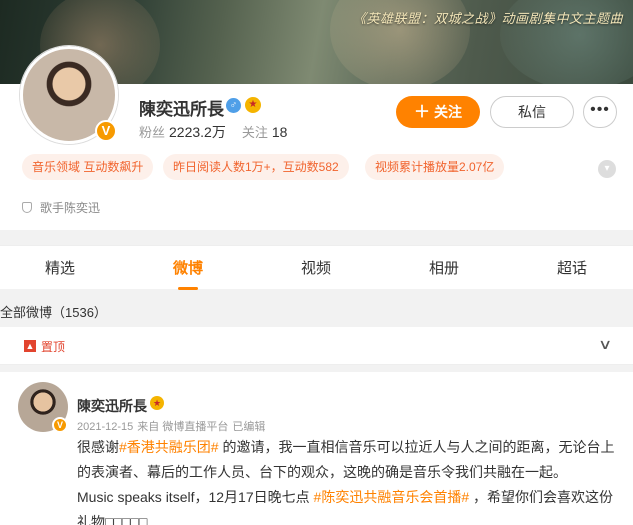 The width and height of the screenshot is (633, 525). What do you see at coordinates (280, 132) in the screenshot?
I see `following-count: 18` at bounding box center [280, 132].